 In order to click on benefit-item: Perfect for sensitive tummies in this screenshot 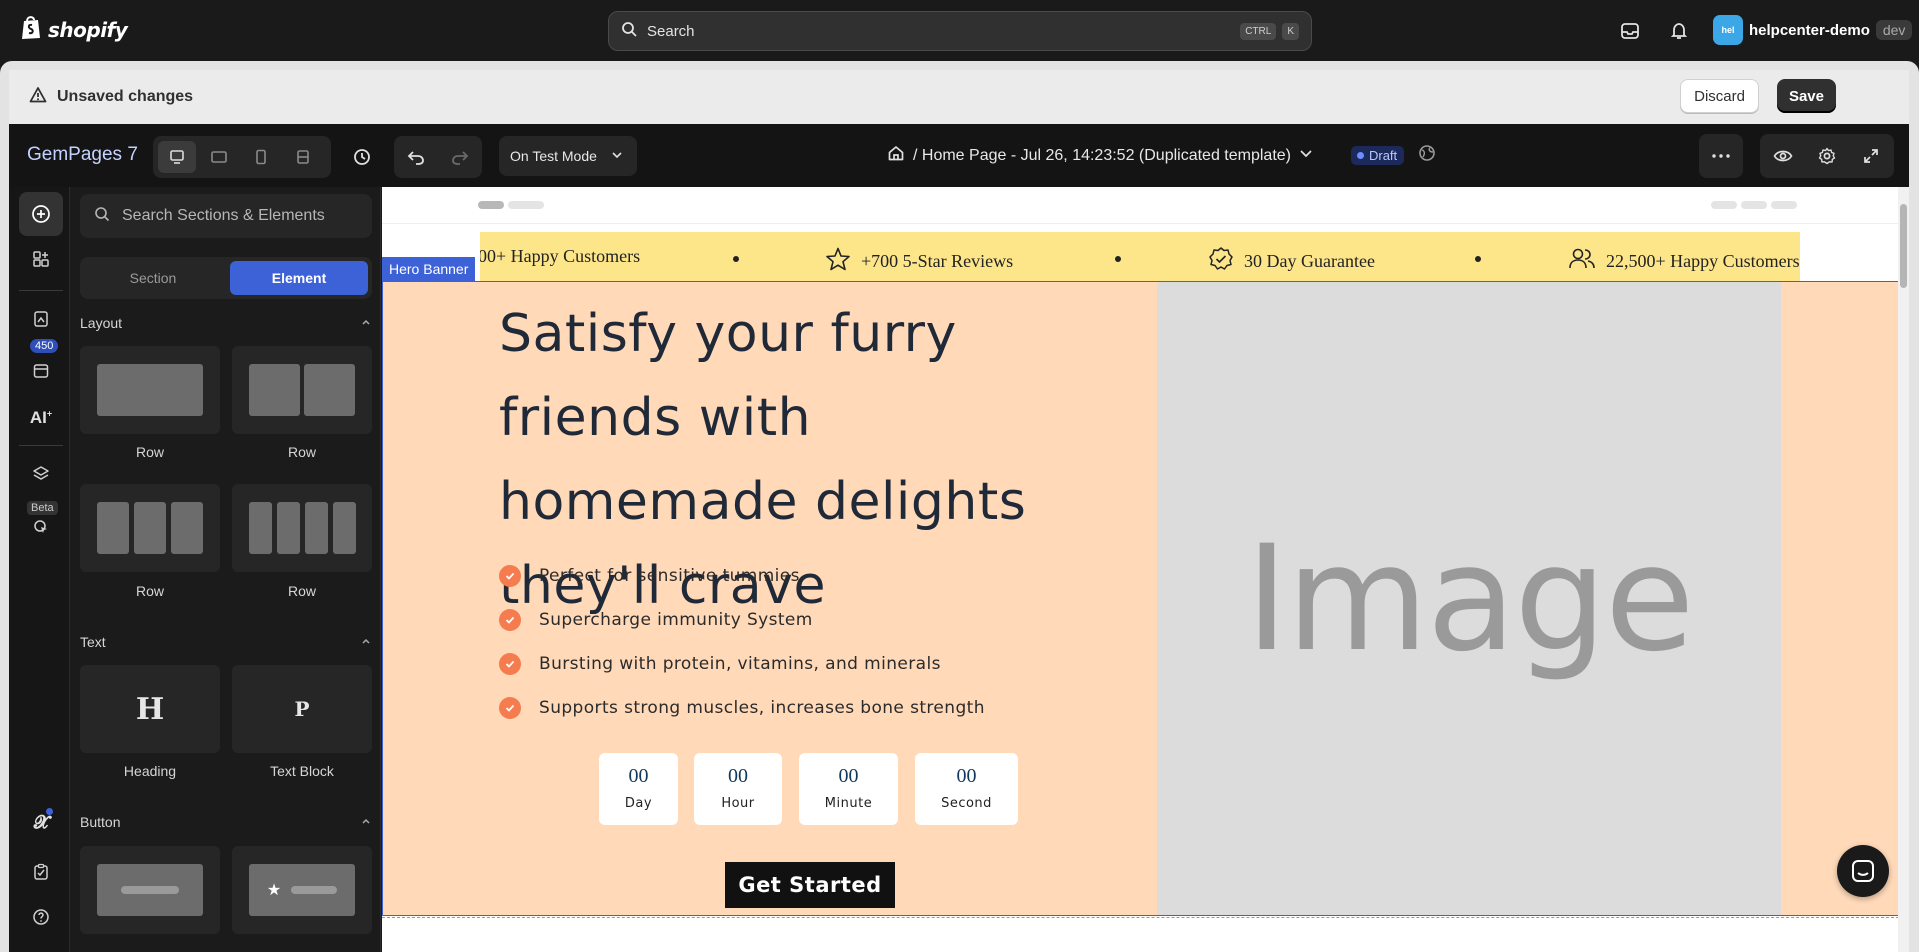, I will do `click(742, 576)`.